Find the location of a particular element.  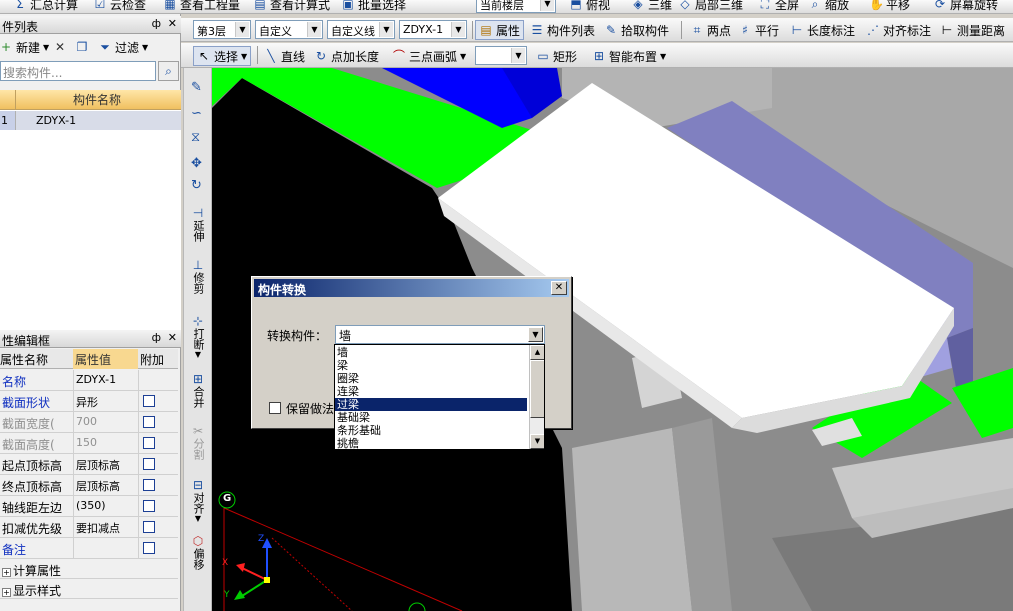

copy-button: ❐ is located at coordinates (82, 47).